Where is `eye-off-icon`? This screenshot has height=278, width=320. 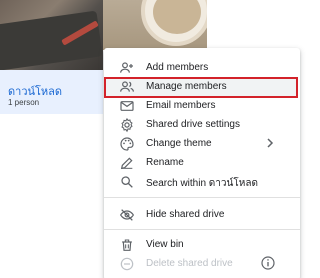
eye-off-icon is located at coordinates (127, 215).